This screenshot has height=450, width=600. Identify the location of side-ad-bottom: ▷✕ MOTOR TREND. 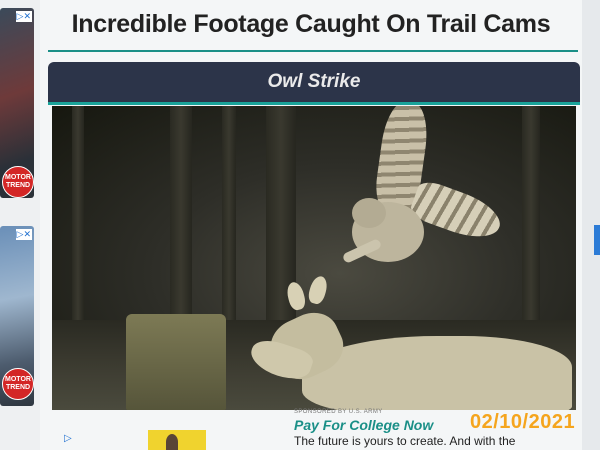
(17, 316).